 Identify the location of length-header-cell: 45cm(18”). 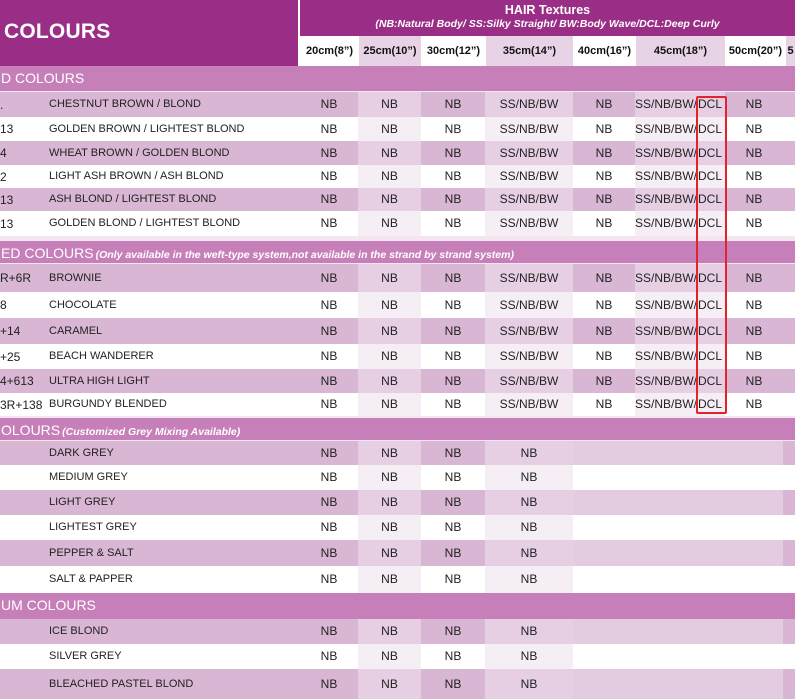
(680, 51).